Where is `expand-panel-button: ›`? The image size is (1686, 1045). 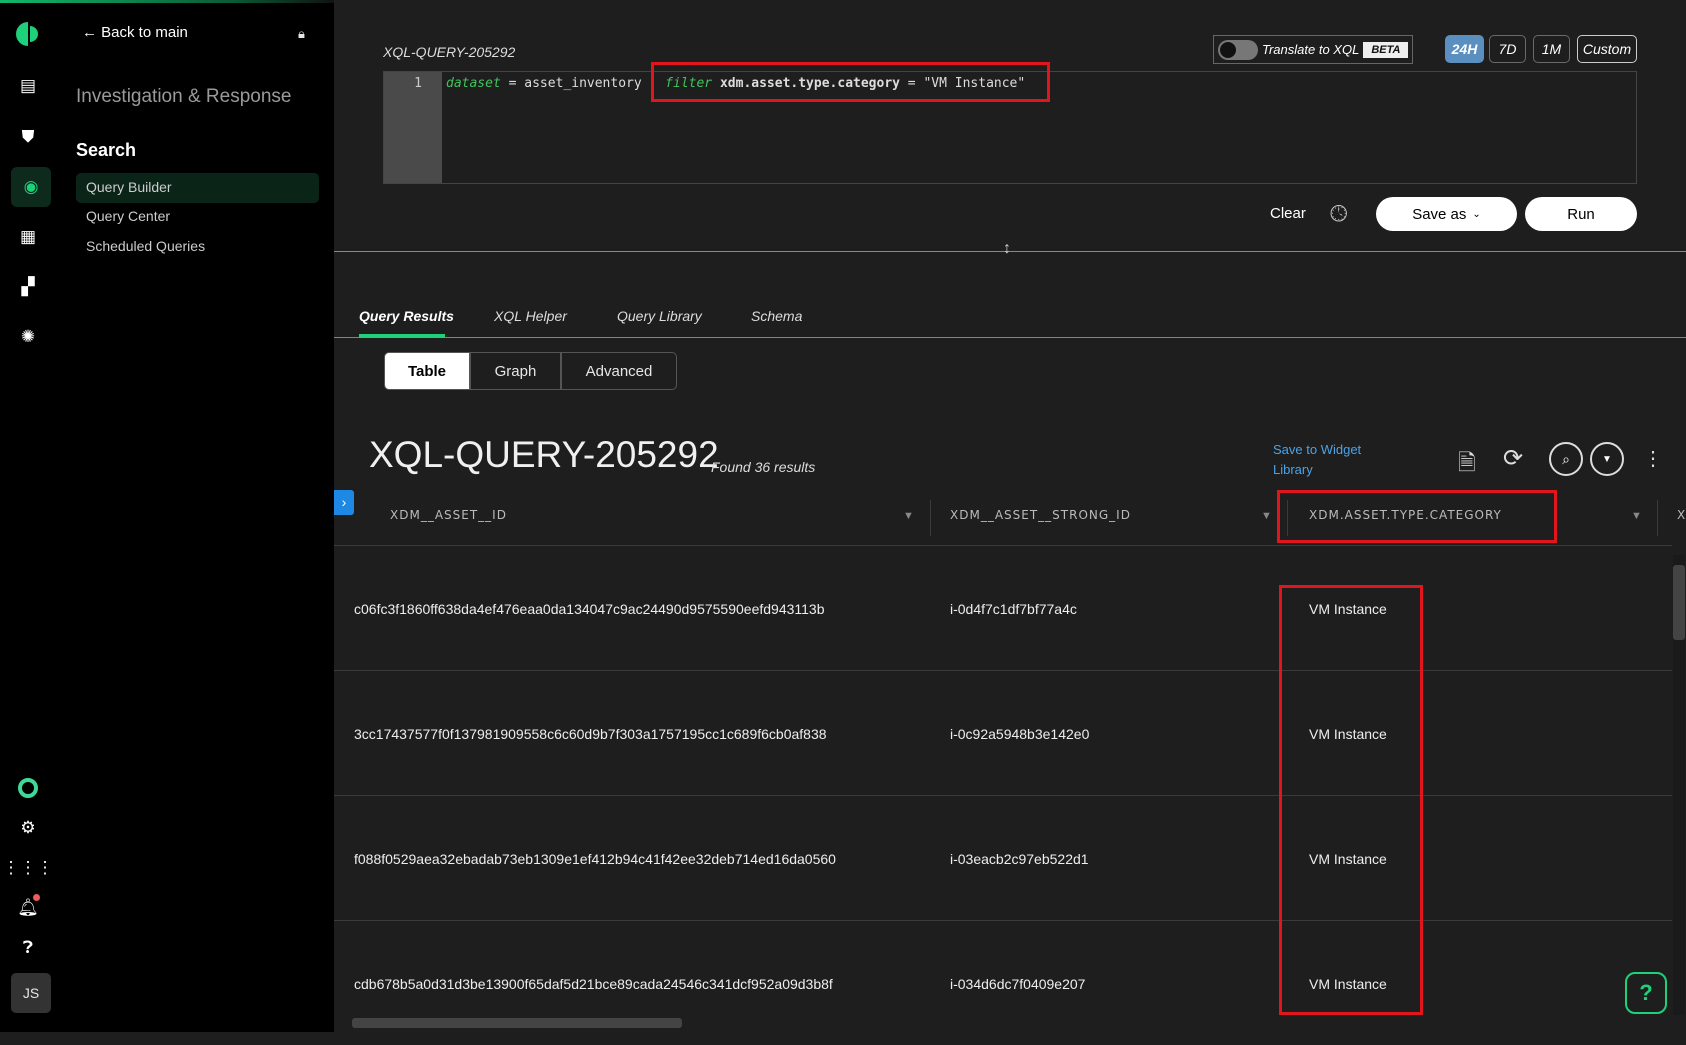
expand-panel-button: › is located at coordinates (344, 502).